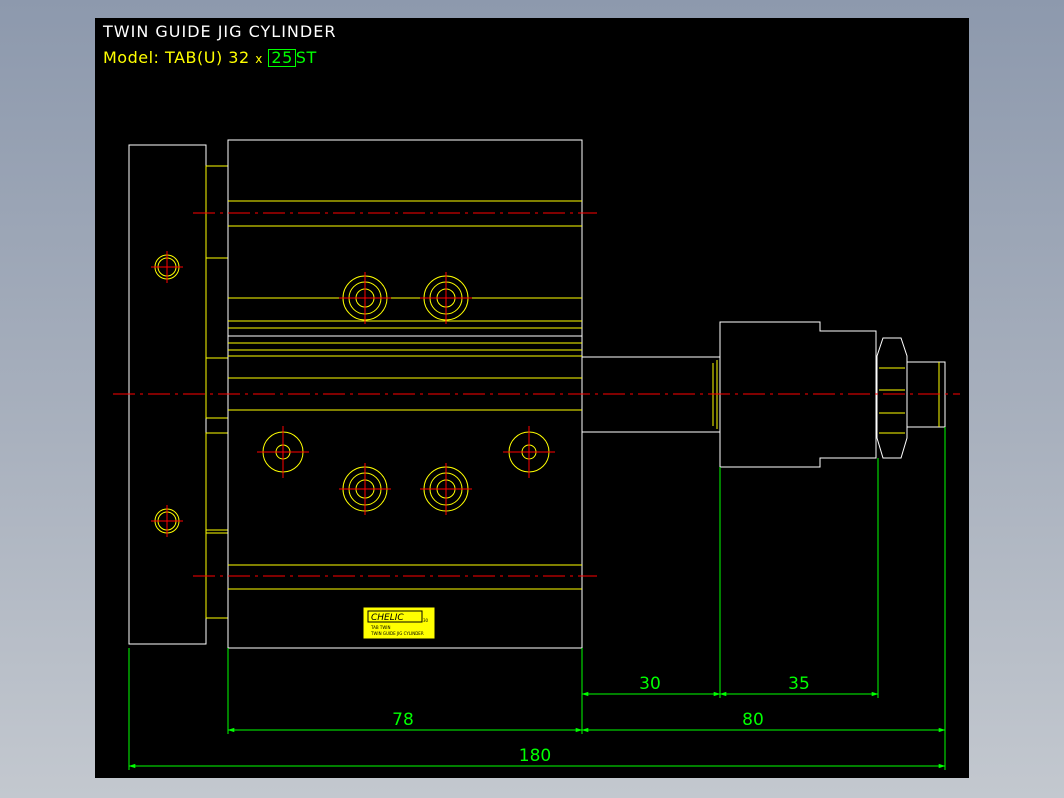 Image resolution: width=1064 pixels, height=798 pixels. I want to click on dim-30: 30, so click(650, 684).